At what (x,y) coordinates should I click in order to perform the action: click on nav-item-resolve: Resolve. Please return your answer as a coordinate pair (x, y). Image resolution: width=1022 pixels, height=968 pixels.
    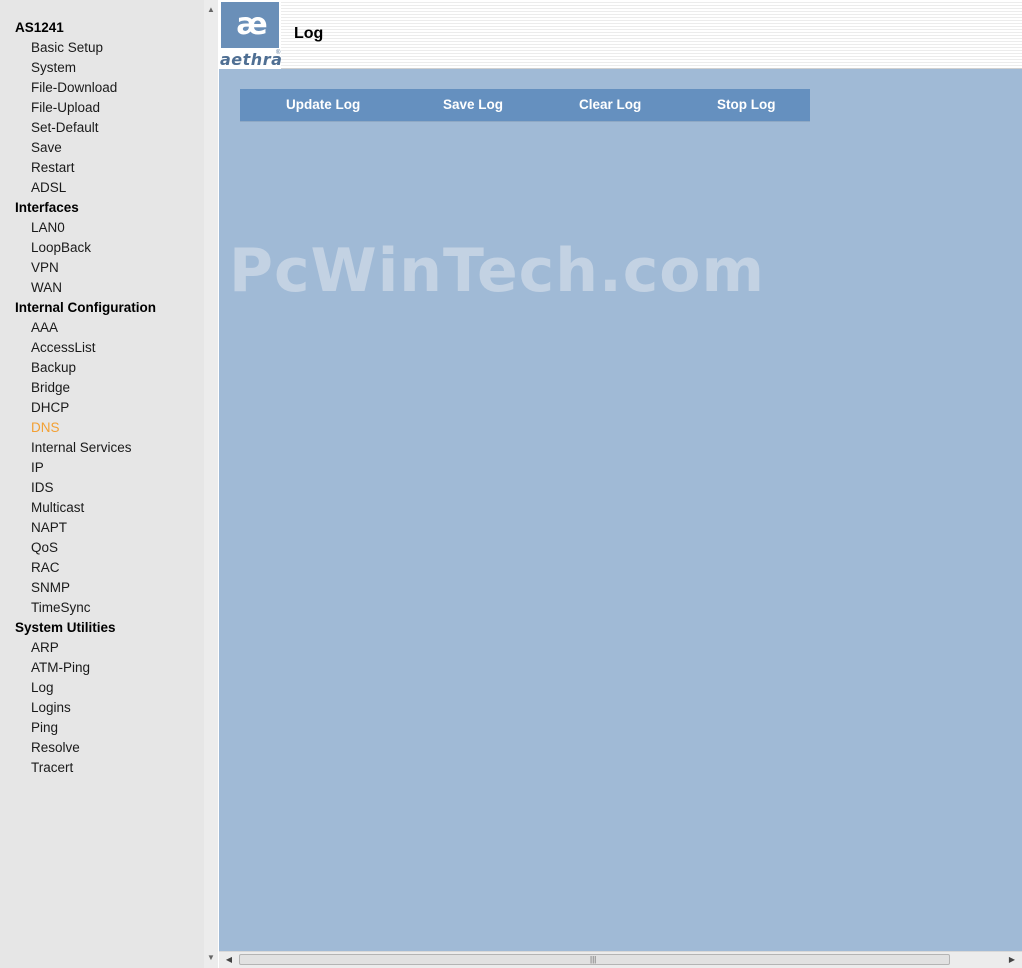
    Looking at the image, I should click on (102, 748).